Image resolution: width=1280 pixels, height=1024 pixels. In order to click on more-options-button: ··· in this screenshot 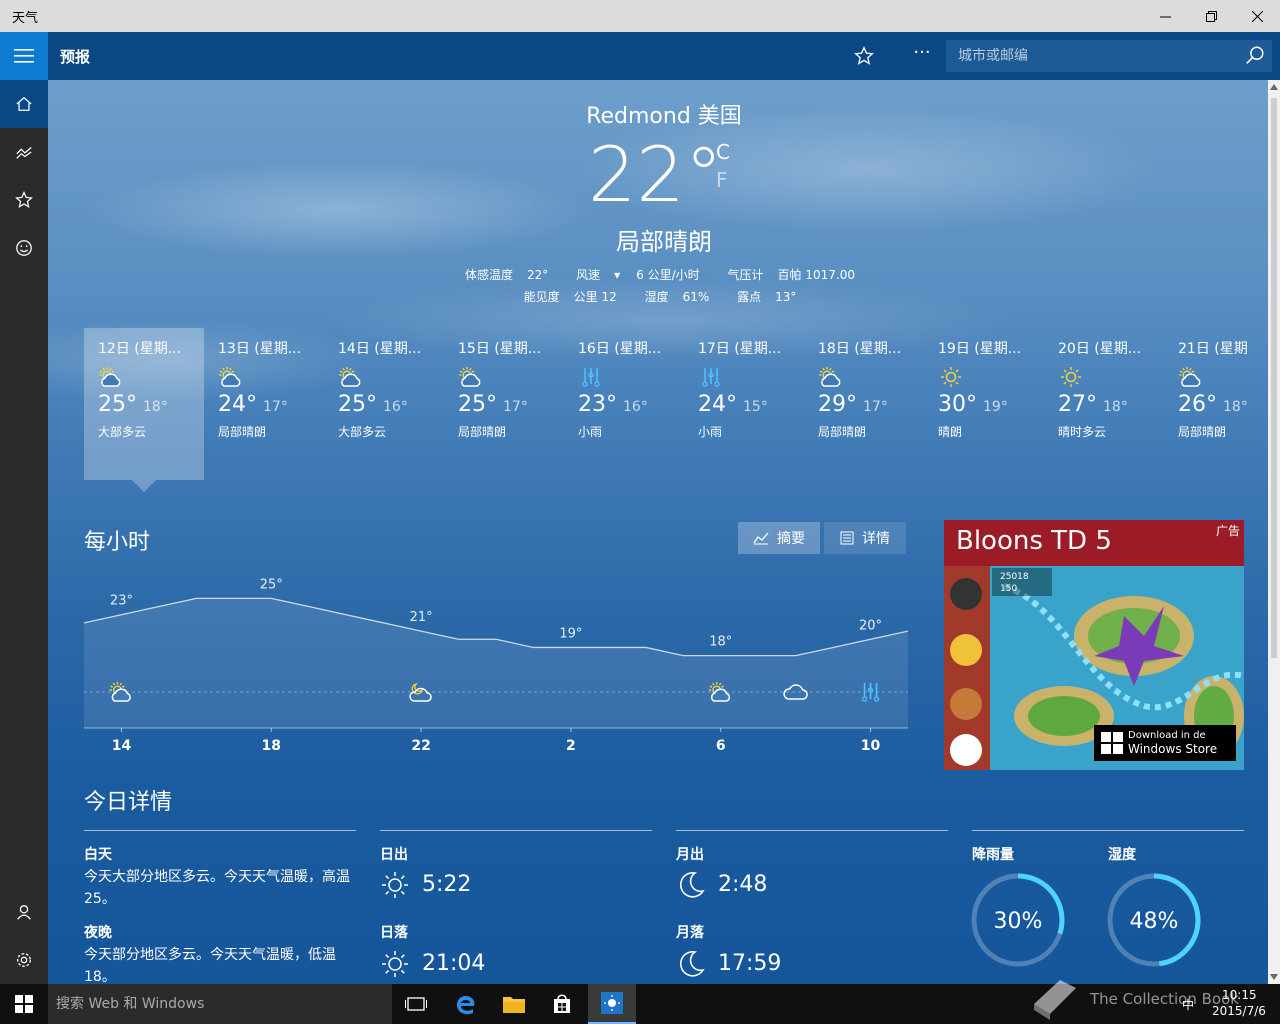, I will do `click(922, 56)`.